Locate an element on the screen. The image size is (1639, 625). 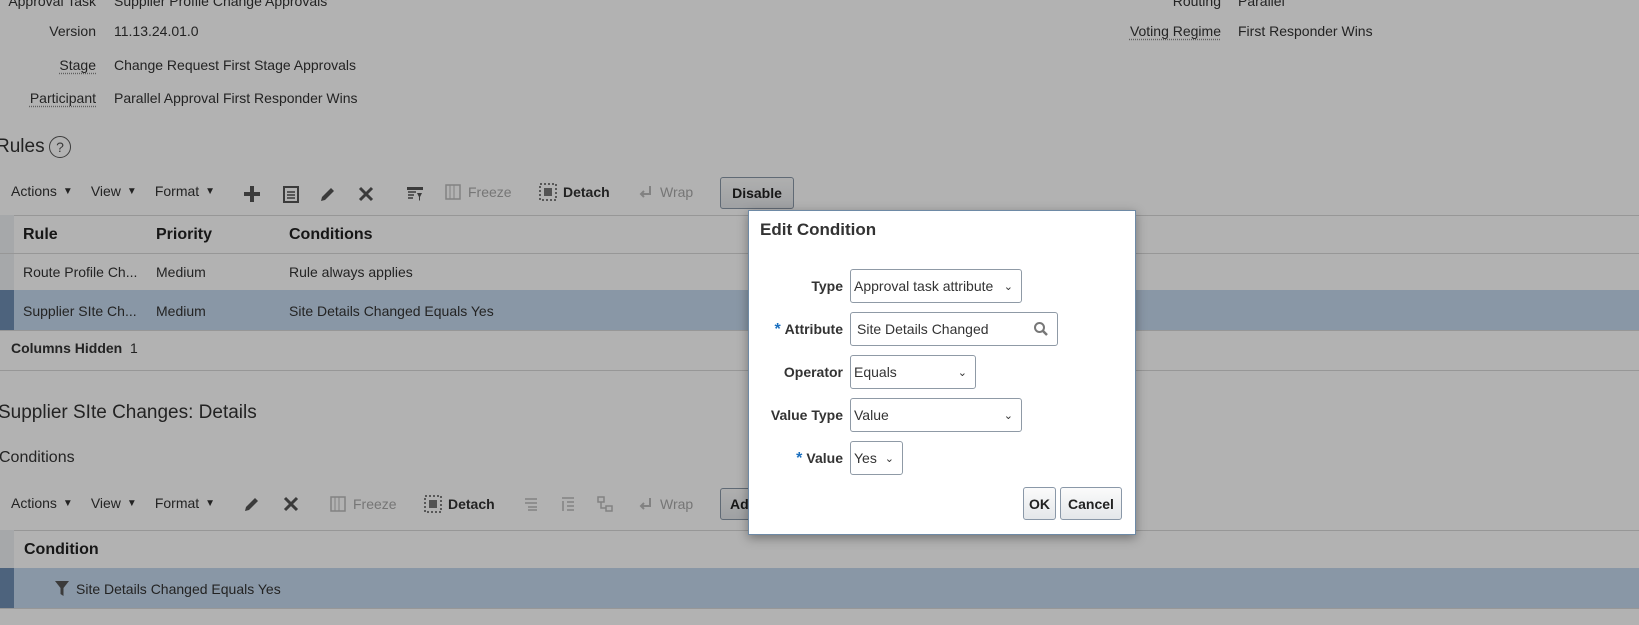
operator-selected-value: Equals is located at coordinates (875, 372).